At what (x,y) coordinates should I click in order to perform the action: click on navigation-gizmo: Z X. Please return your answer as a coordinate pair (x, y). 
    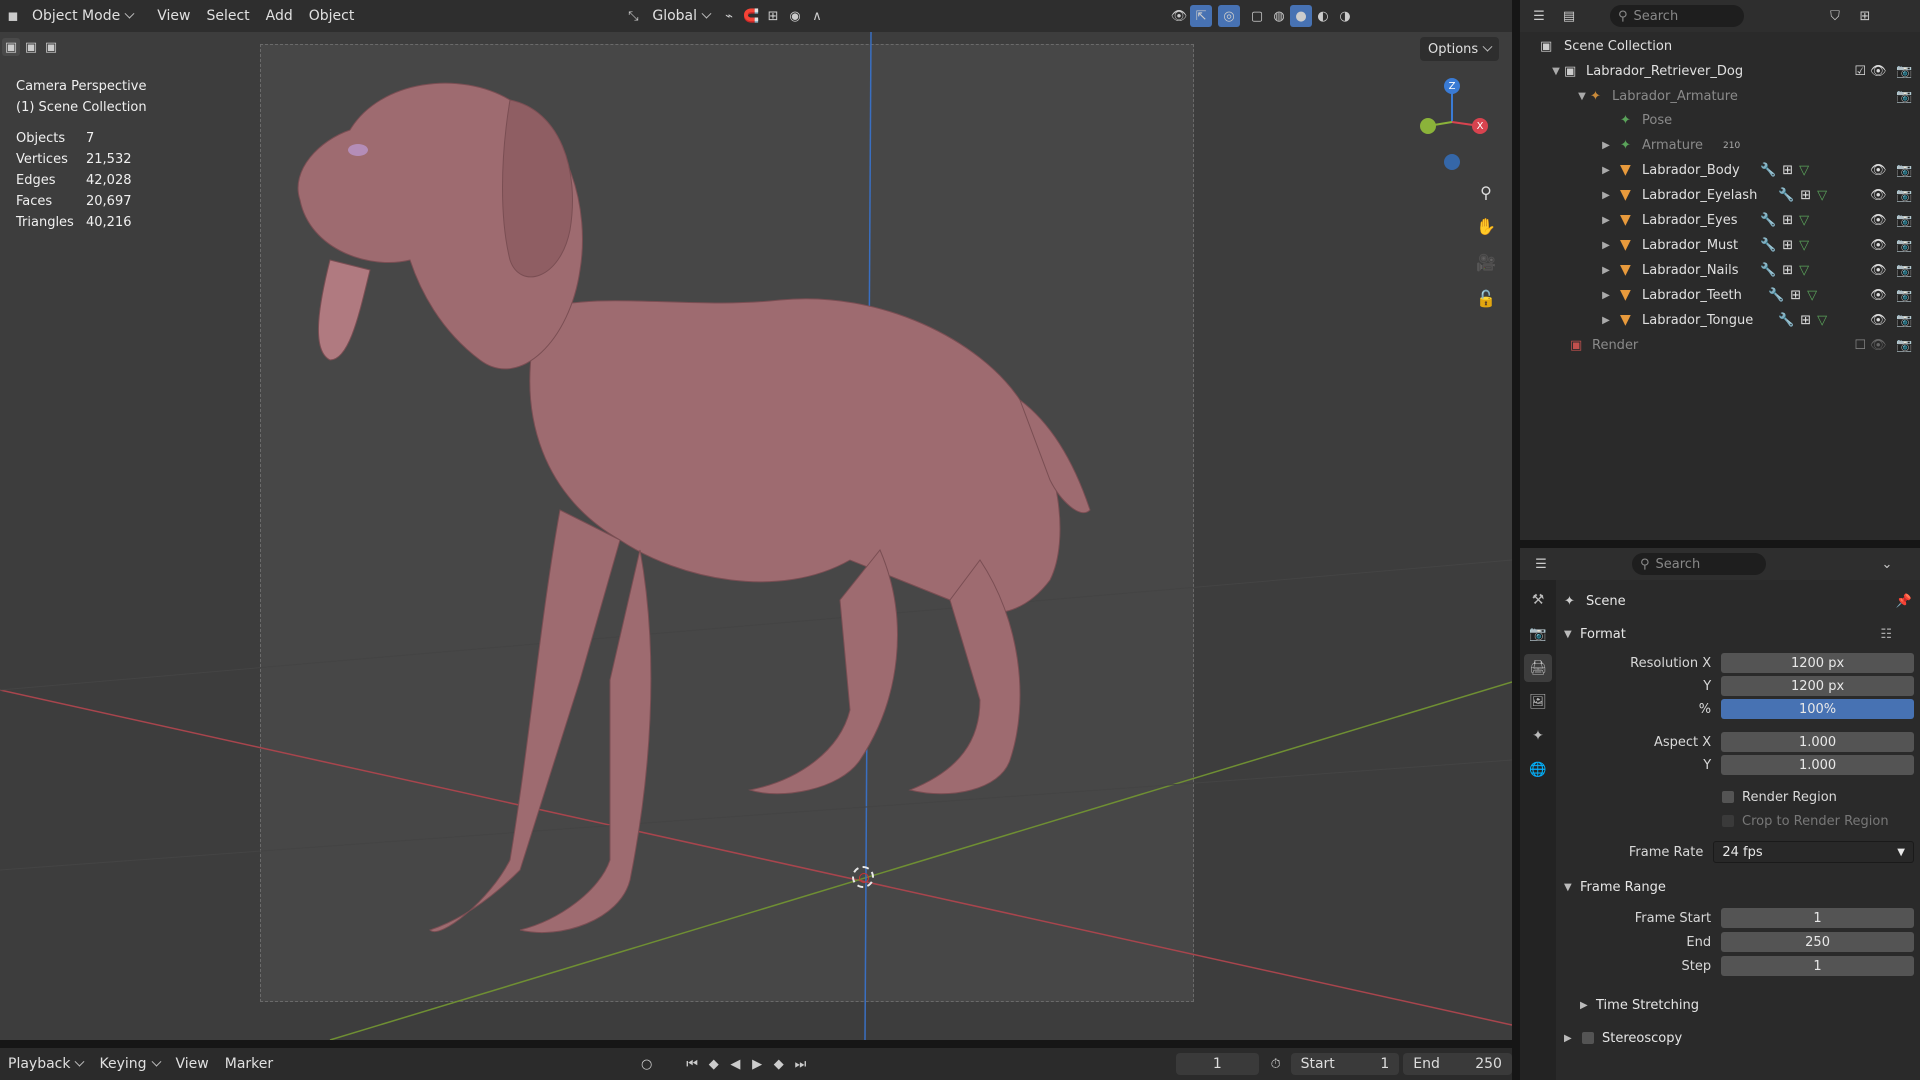
    Looking at the image, I should click on (1448, 124).